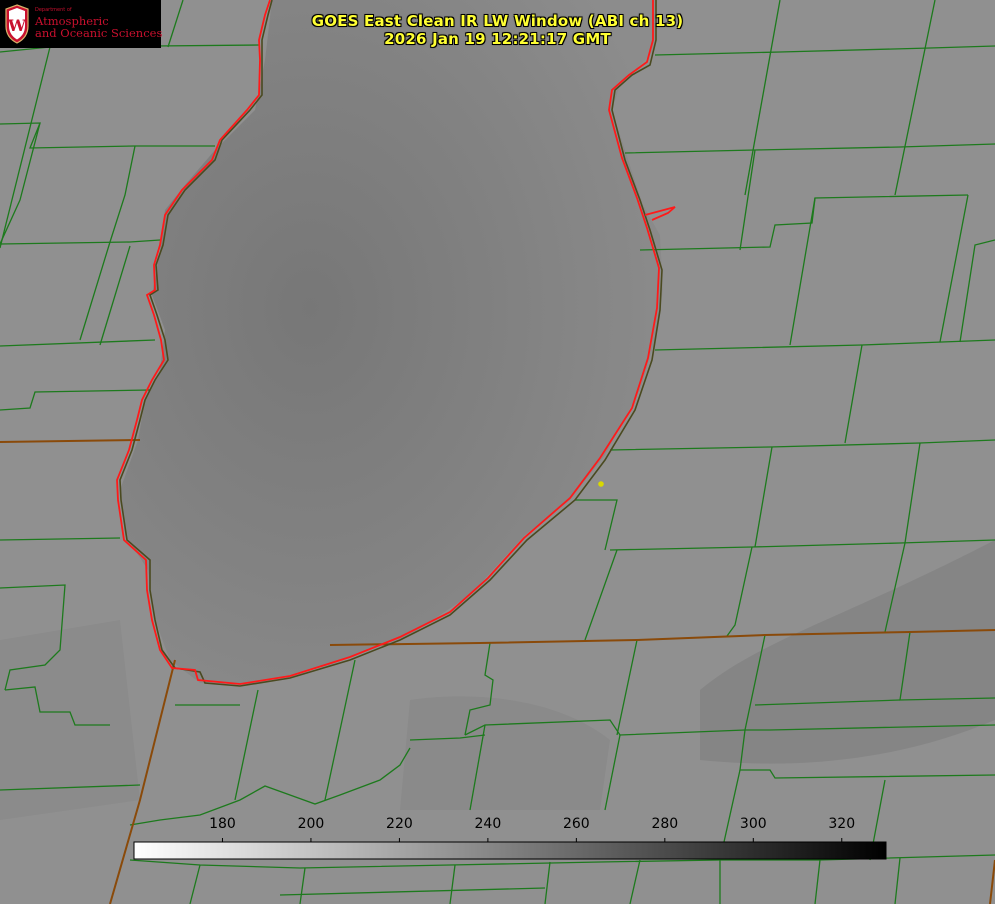  Describe the element at coordinates (601, 484) in the screenshot. I see `location-marker` at that location.